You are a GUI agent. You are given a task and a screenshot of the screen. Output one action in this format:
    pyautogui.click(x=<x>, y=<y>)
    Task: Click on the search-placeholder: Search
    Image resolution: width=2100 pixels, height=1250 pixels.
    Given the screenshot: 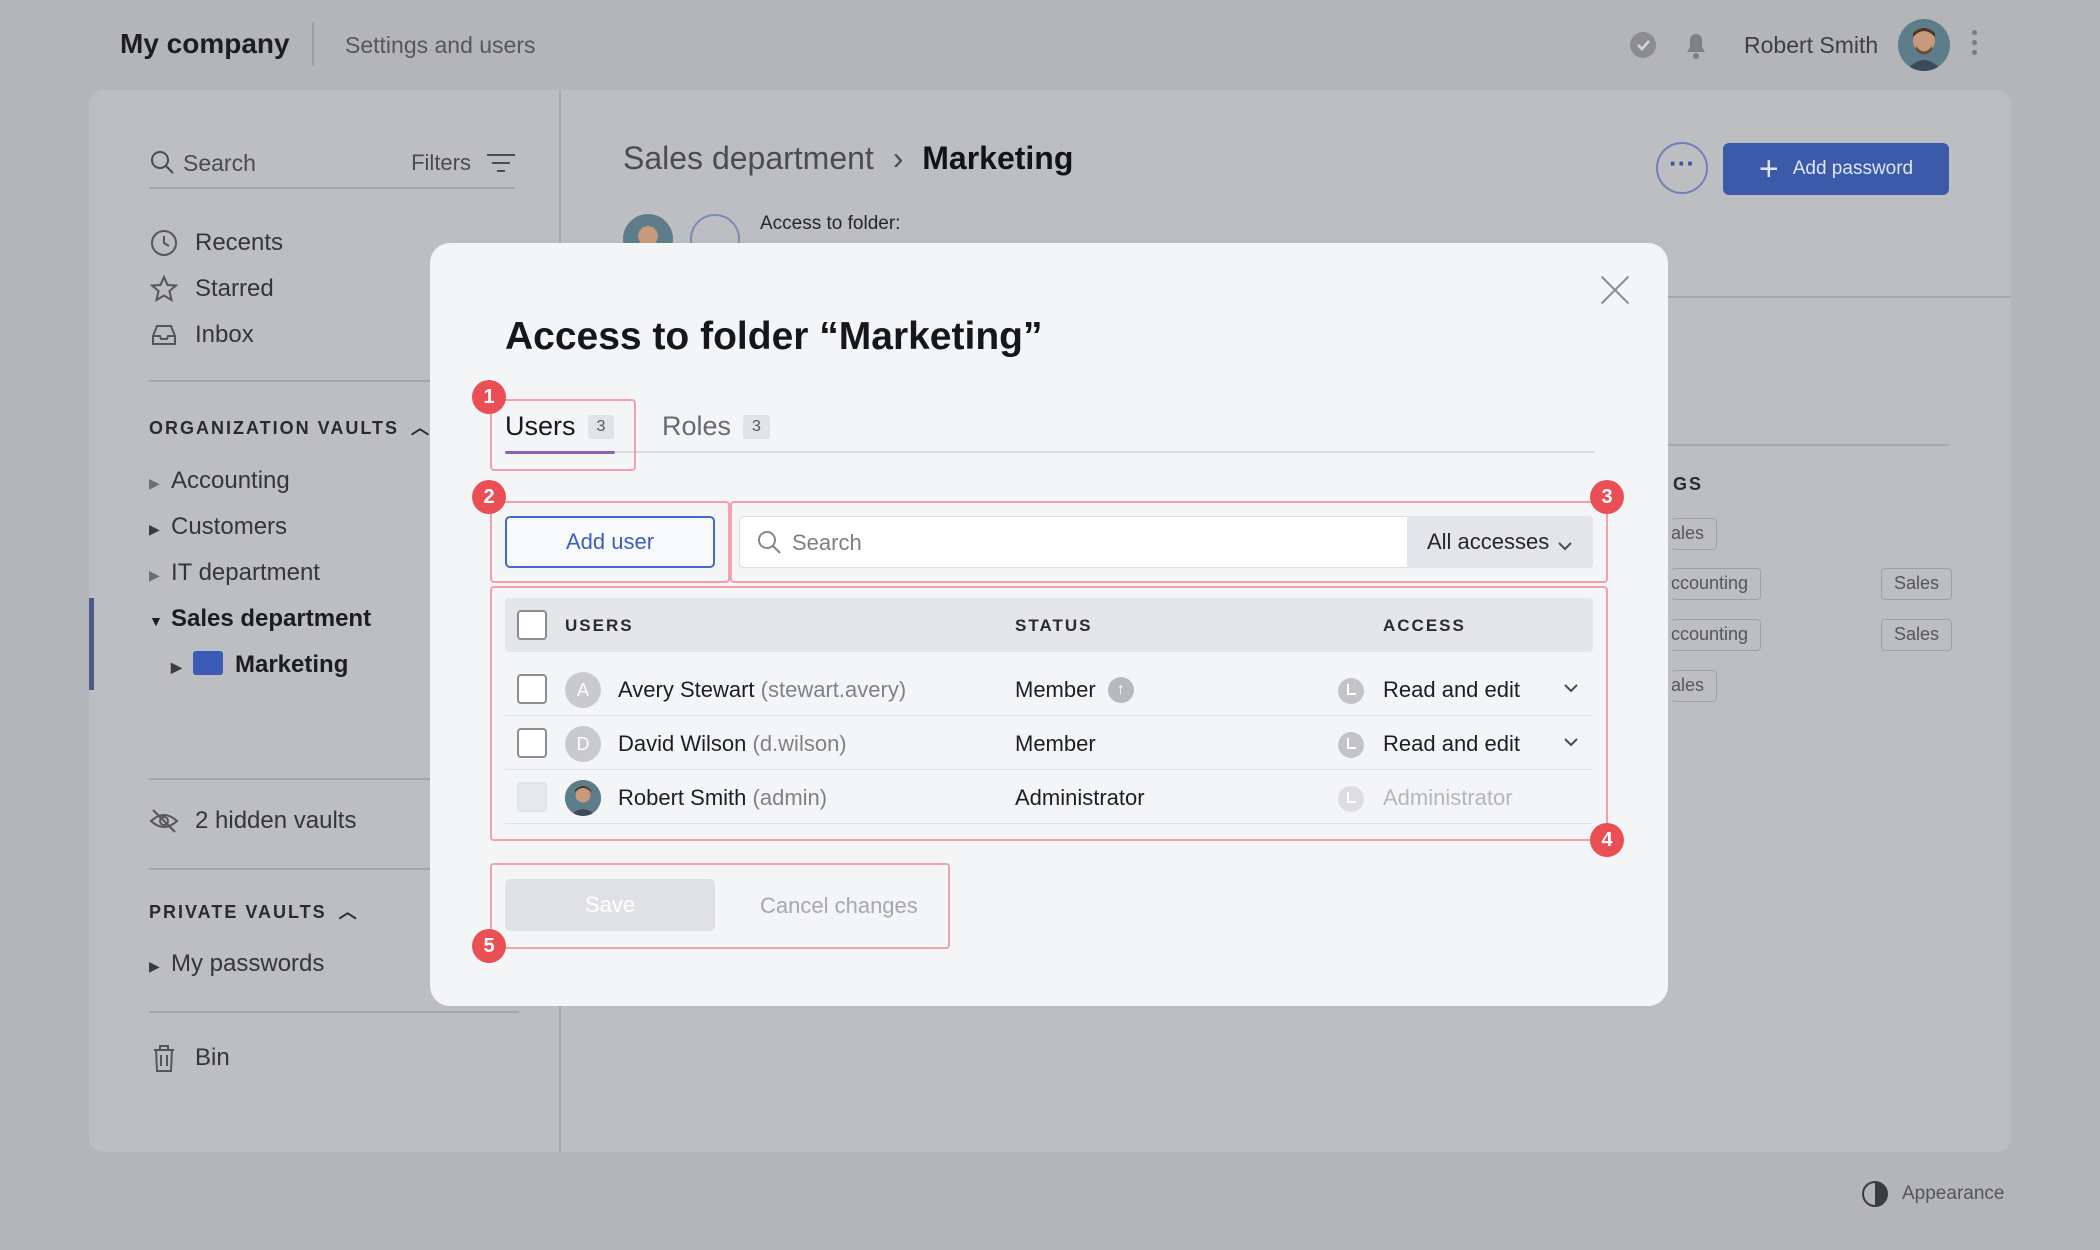 What is the action you would take?
    pyautogui.click(x=827, y=542)
    